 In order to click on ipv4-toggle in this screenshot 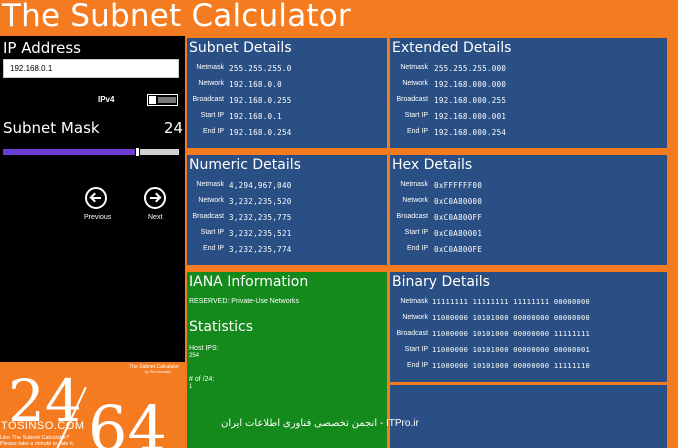, I will do `click(162, 100)`.